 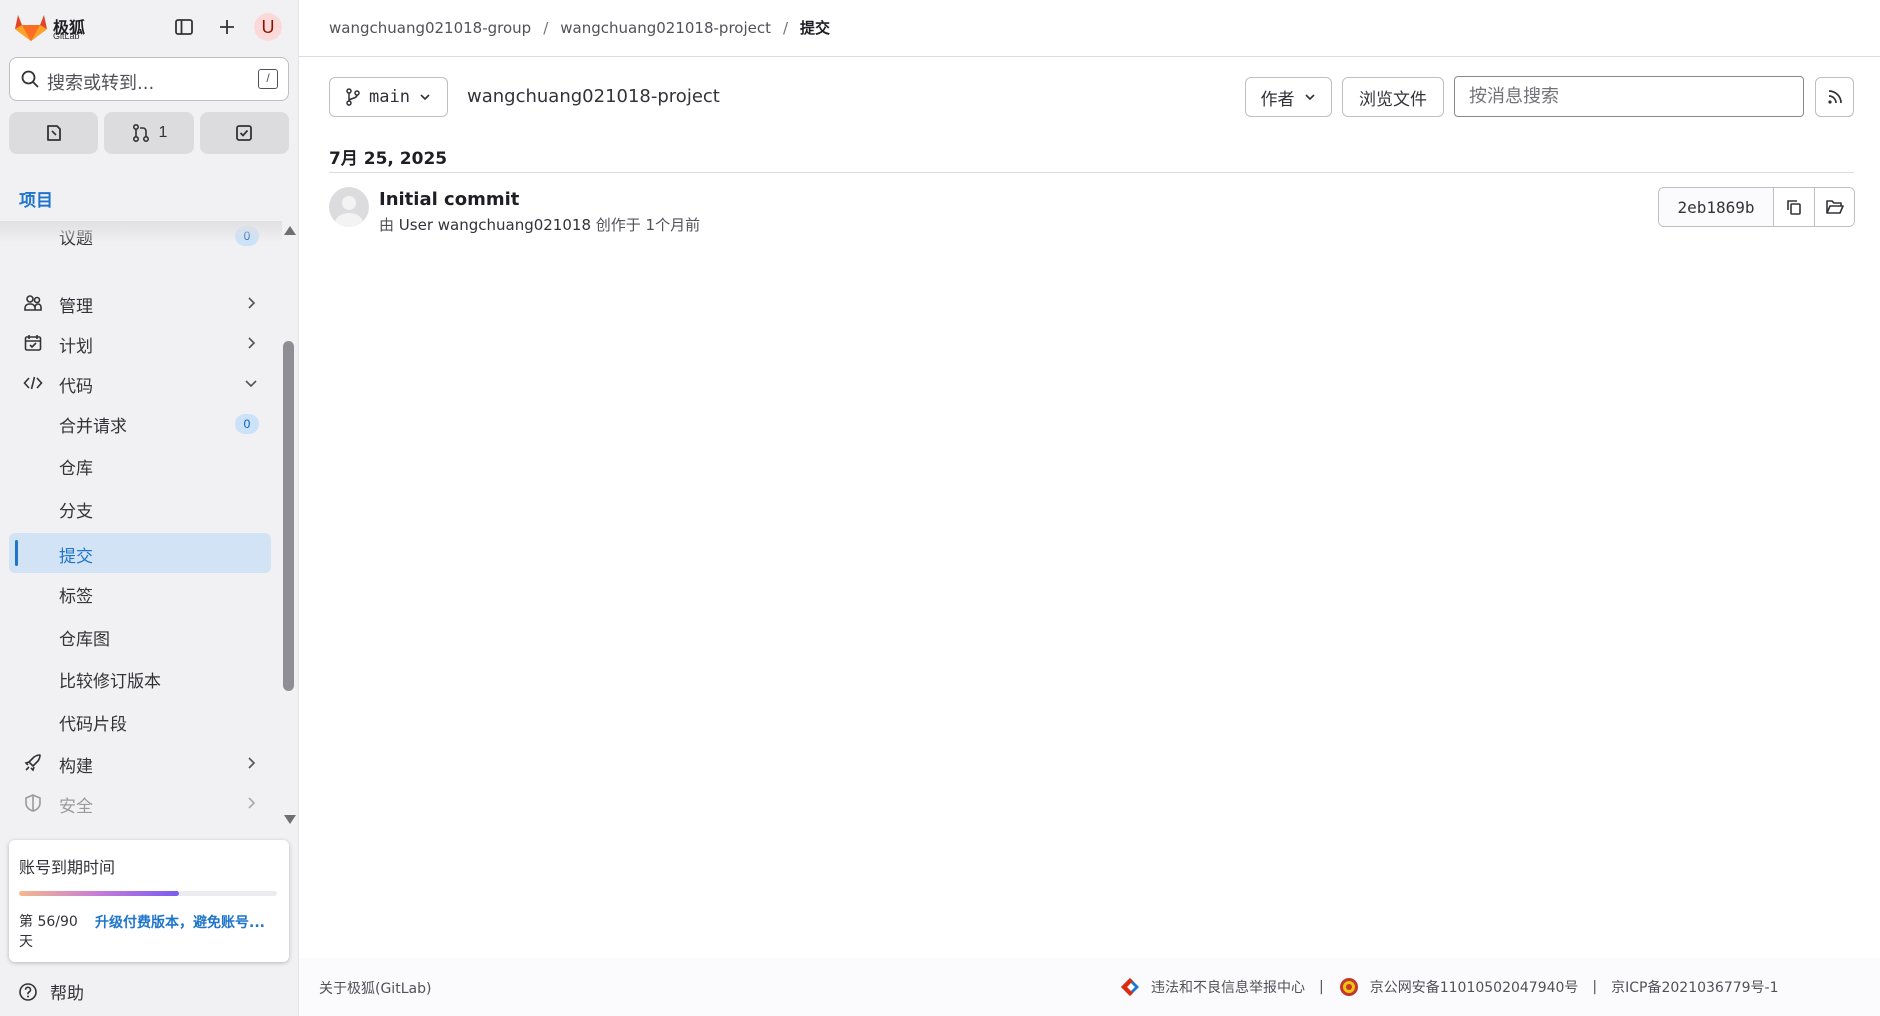 I want to click on sidebar-item-label: 代码, so click(x=76, y=387).